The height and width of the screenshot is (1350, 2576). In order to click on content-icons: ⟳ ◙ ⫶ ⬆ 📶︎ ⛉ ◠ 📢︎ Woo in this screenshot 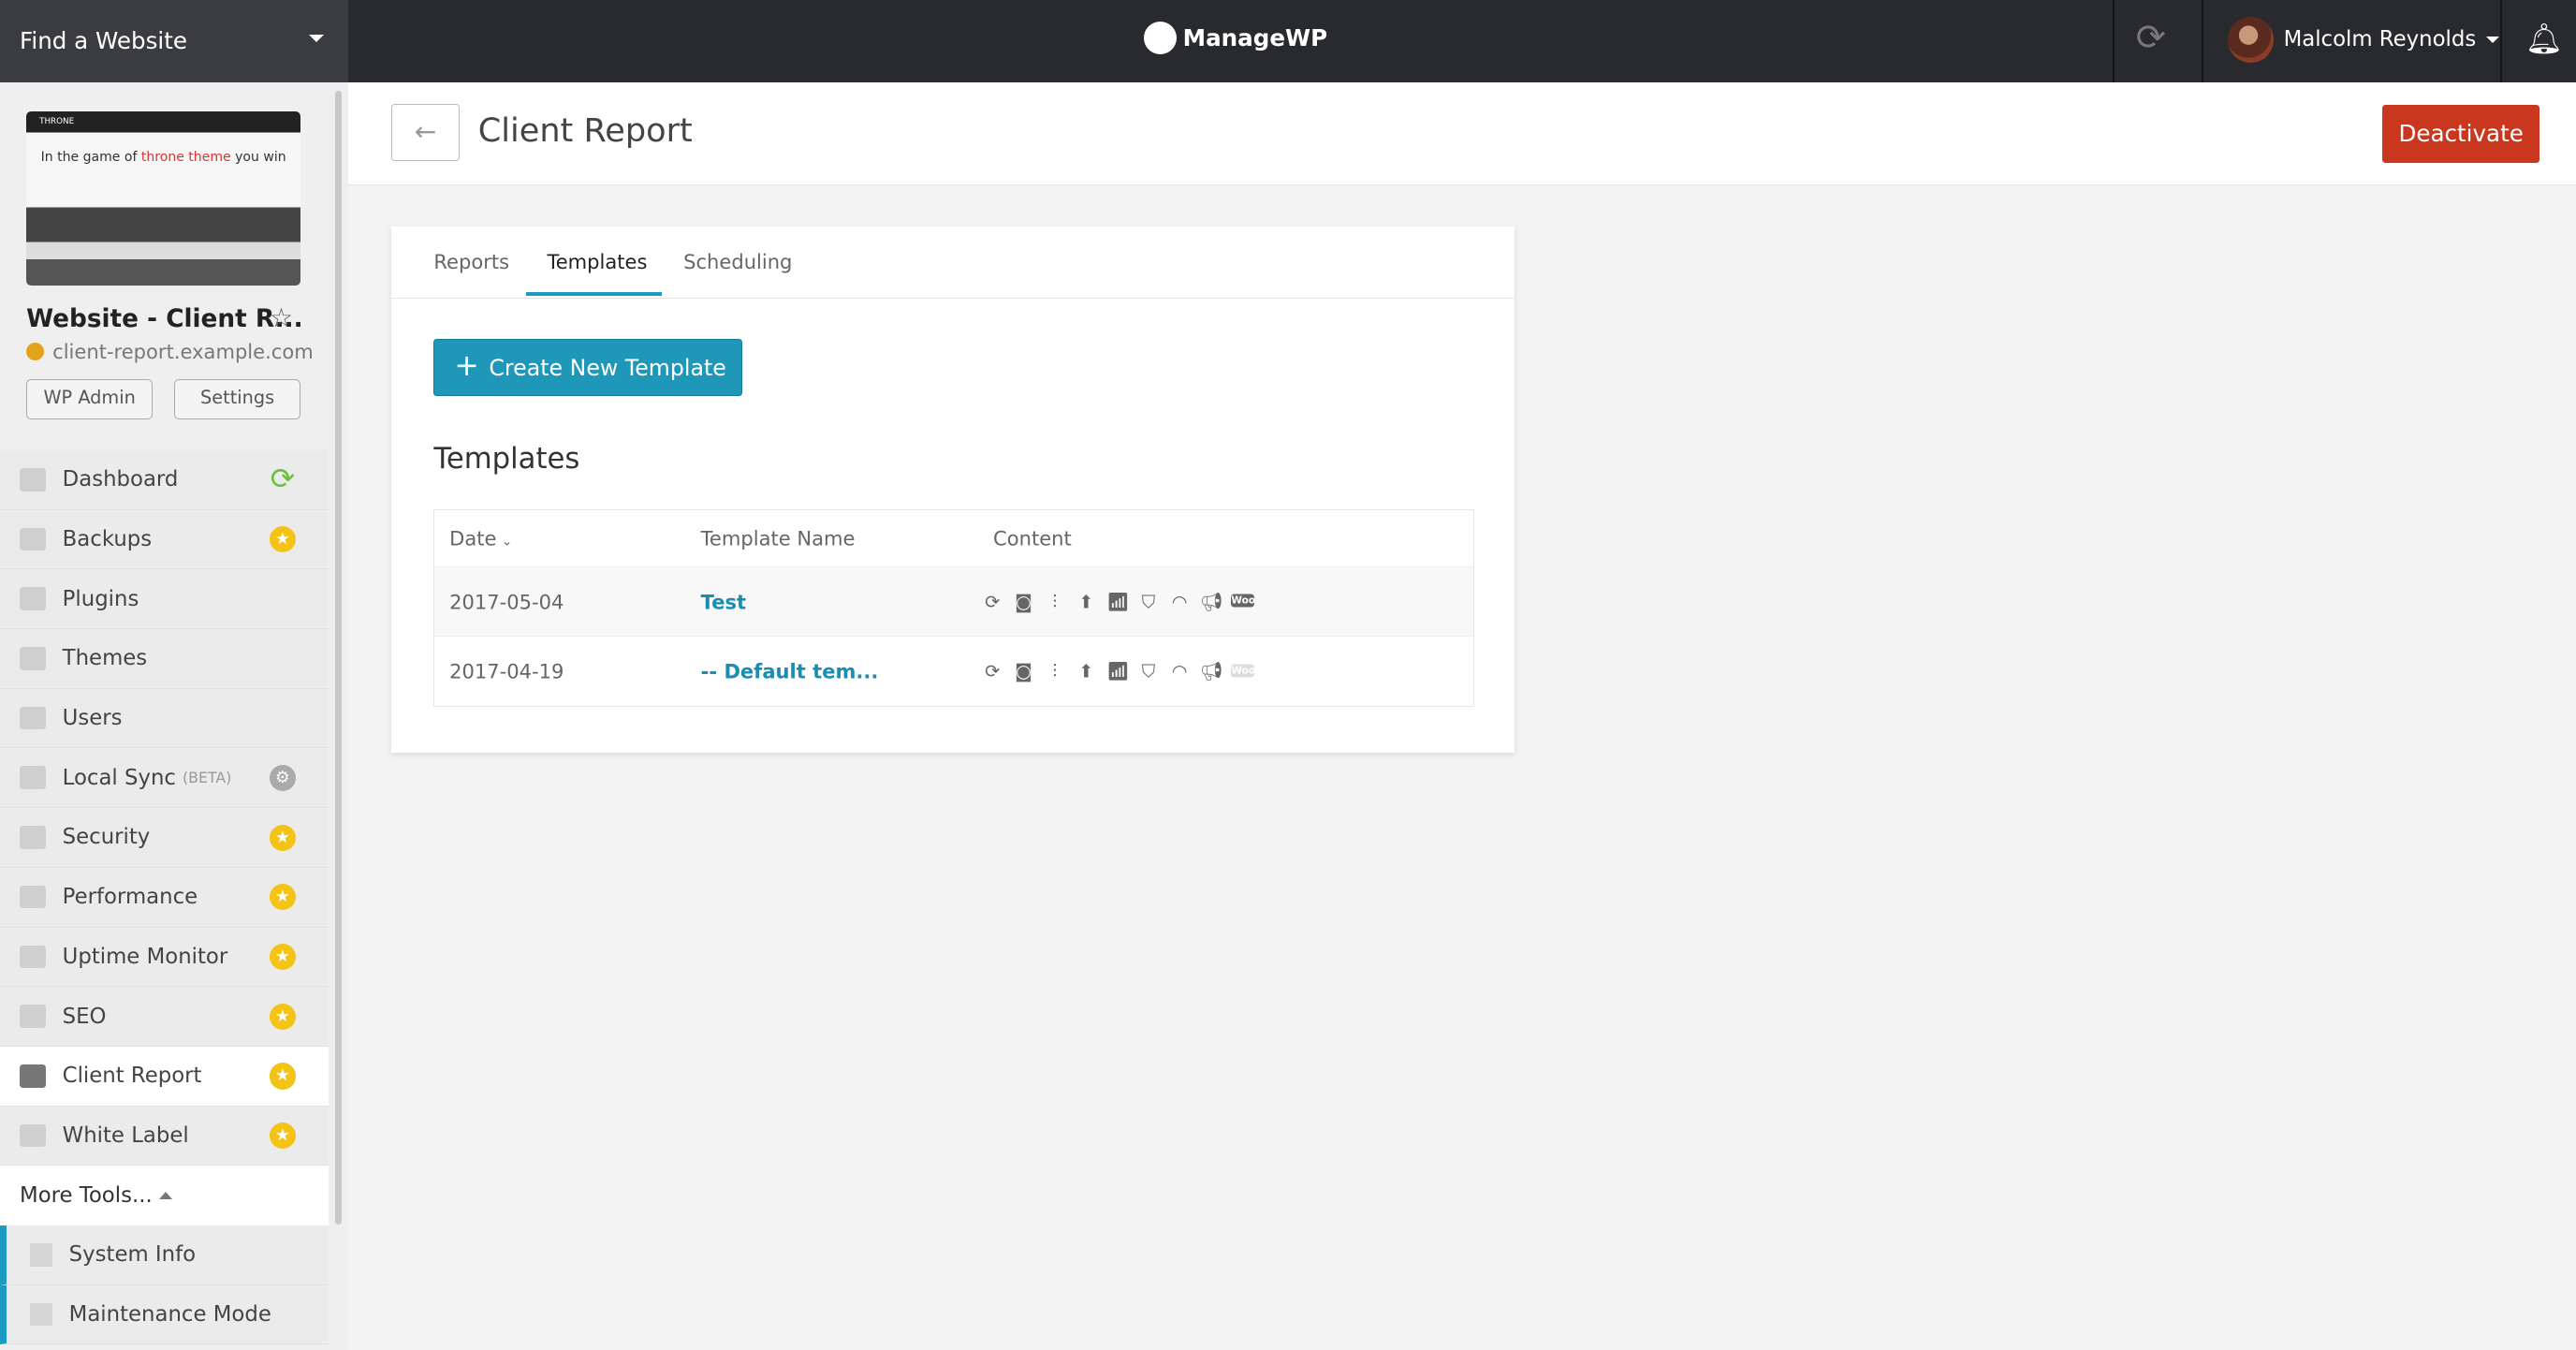, I will do `click(1118, 671)`.